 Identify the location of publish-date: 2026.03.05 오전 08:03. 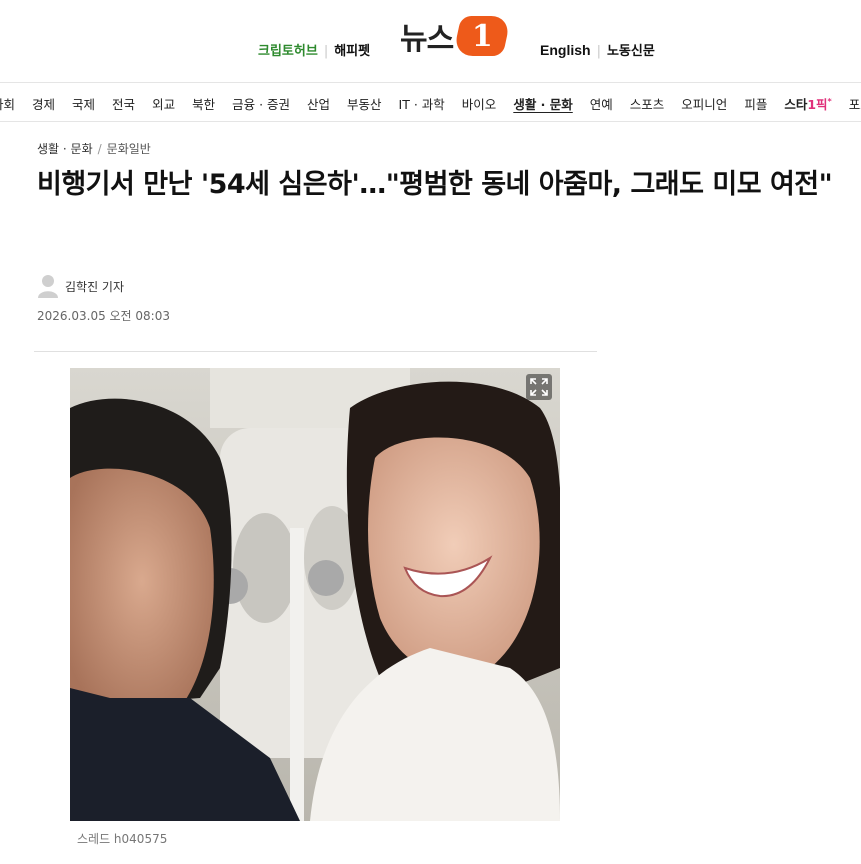
(103, 316).